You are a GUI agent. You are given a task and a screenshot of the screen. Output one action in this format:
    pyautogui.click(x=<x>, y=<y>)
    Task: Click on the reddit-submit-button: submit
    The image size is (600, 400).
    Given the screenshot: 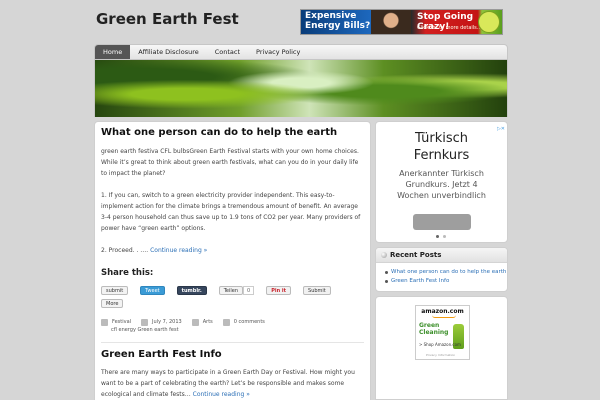 What is the action you would take?
    pyautogui.click(x=115, y=290)
    